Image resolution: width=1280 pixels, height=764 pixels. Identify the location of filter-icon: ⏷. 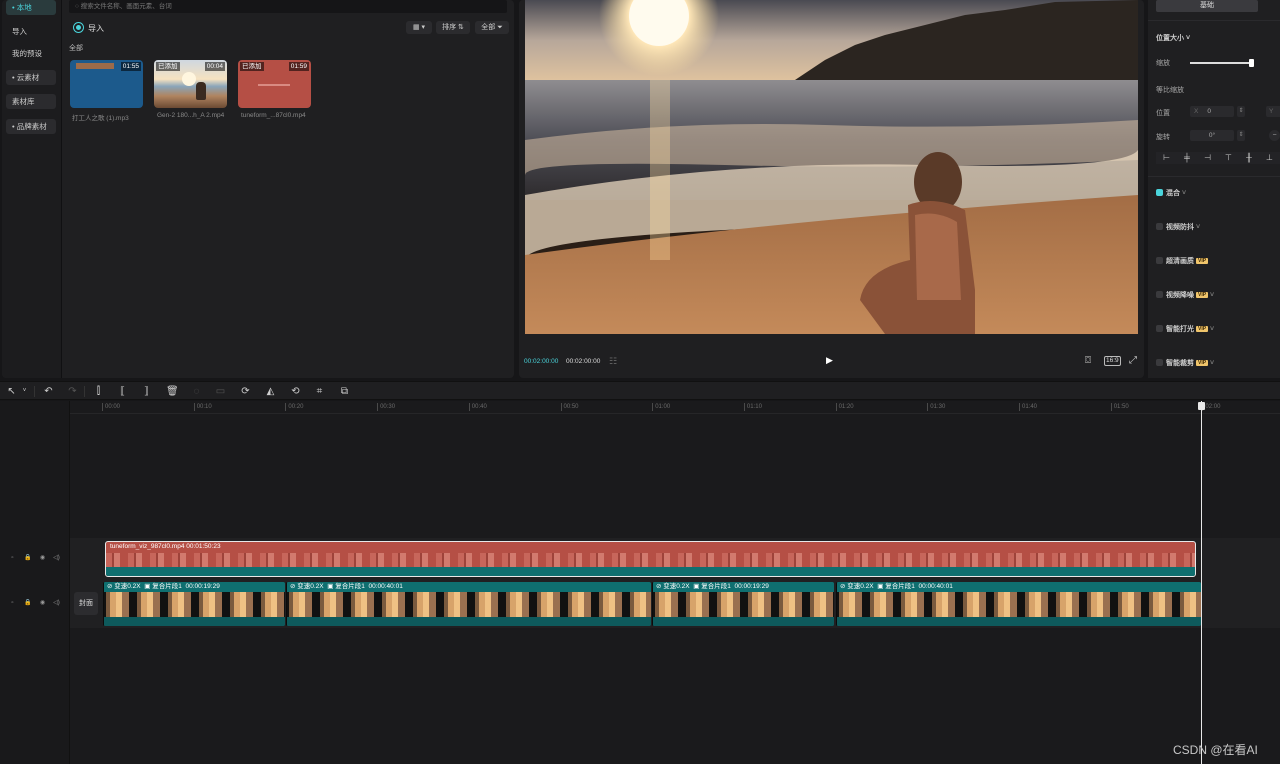
(500, 27).